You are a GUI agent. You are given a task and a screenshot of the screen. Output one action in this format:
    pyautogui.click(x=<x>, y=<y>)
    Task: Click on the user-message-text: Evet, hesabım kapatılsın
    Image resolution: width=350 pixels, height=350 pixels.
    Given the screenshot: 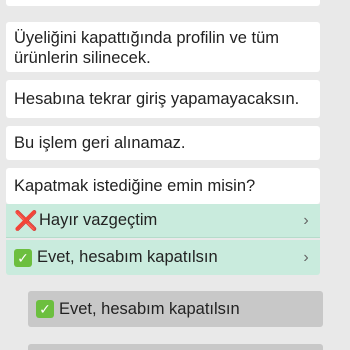 What is the action you would take?
    pyautogui.click(x=149, y=308)
    